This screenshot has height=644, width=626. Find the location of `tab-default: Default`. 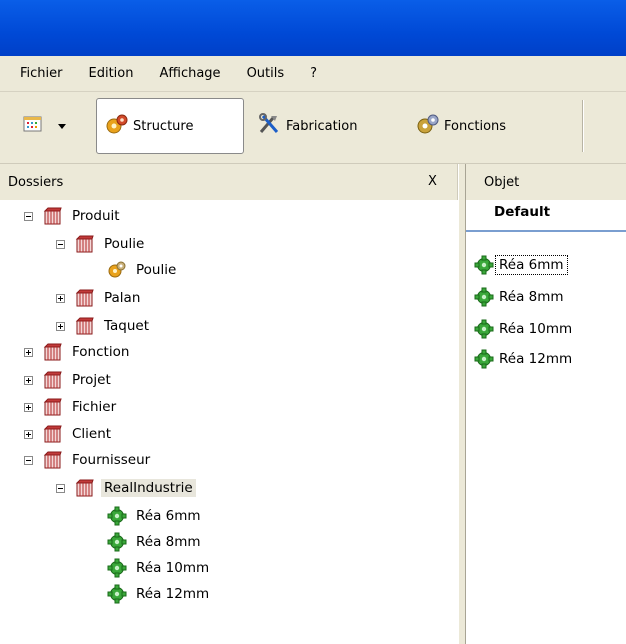

tab-default: Default is located at coordinates (522, 212).